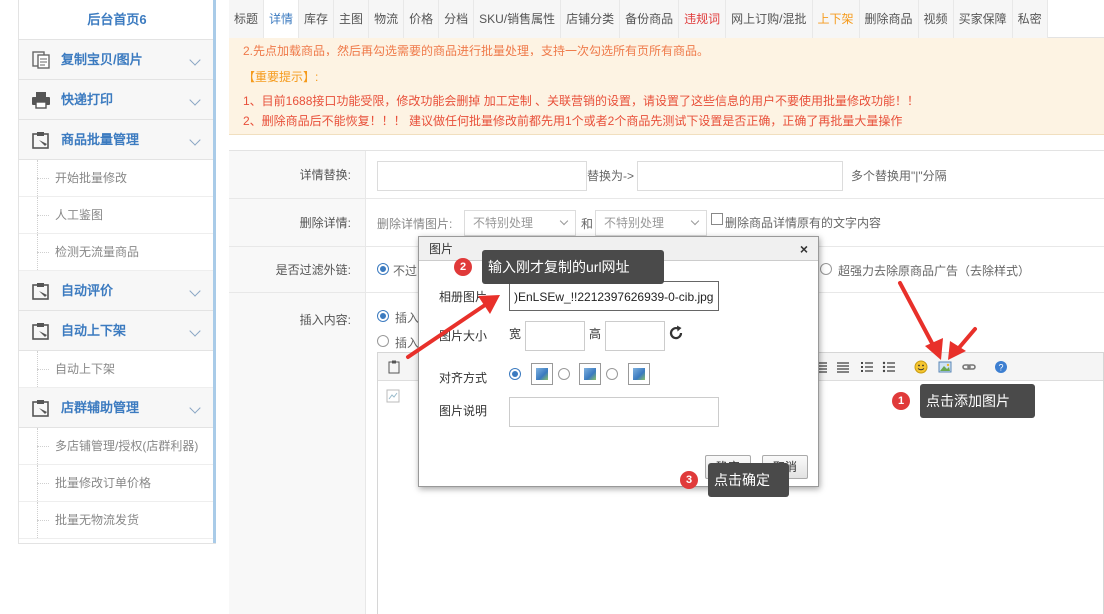  Describe the element at coordinates (117, 178) in the screenshot. I see `sidebar-item-start-batch: 开始批量修改` at that location.